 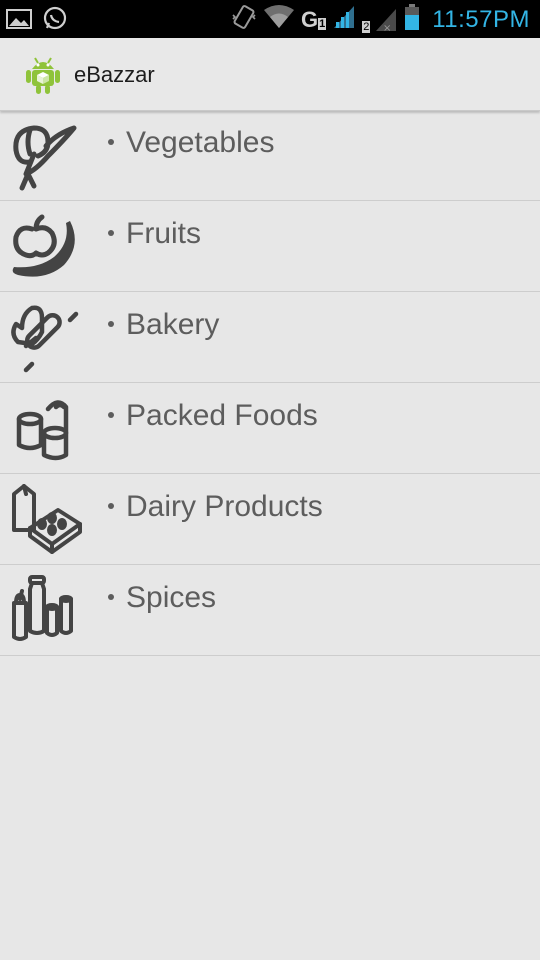 What do you see at coordinates (244, 19) in the screenshot?
I see `vibrate-icon` at bounding box center [244, 19].